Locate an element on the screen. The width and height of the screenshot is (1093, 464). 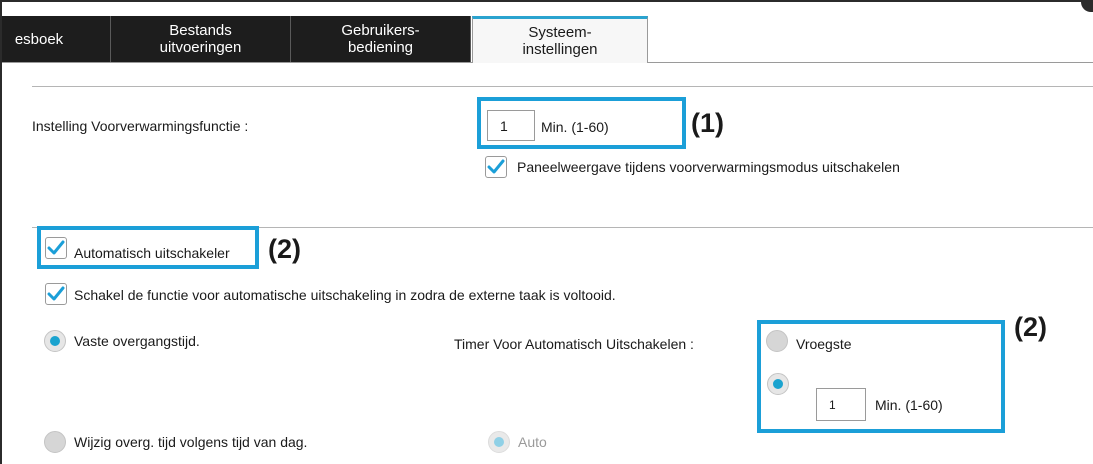
auto-label: Auto is located at coordinates (532, 442).